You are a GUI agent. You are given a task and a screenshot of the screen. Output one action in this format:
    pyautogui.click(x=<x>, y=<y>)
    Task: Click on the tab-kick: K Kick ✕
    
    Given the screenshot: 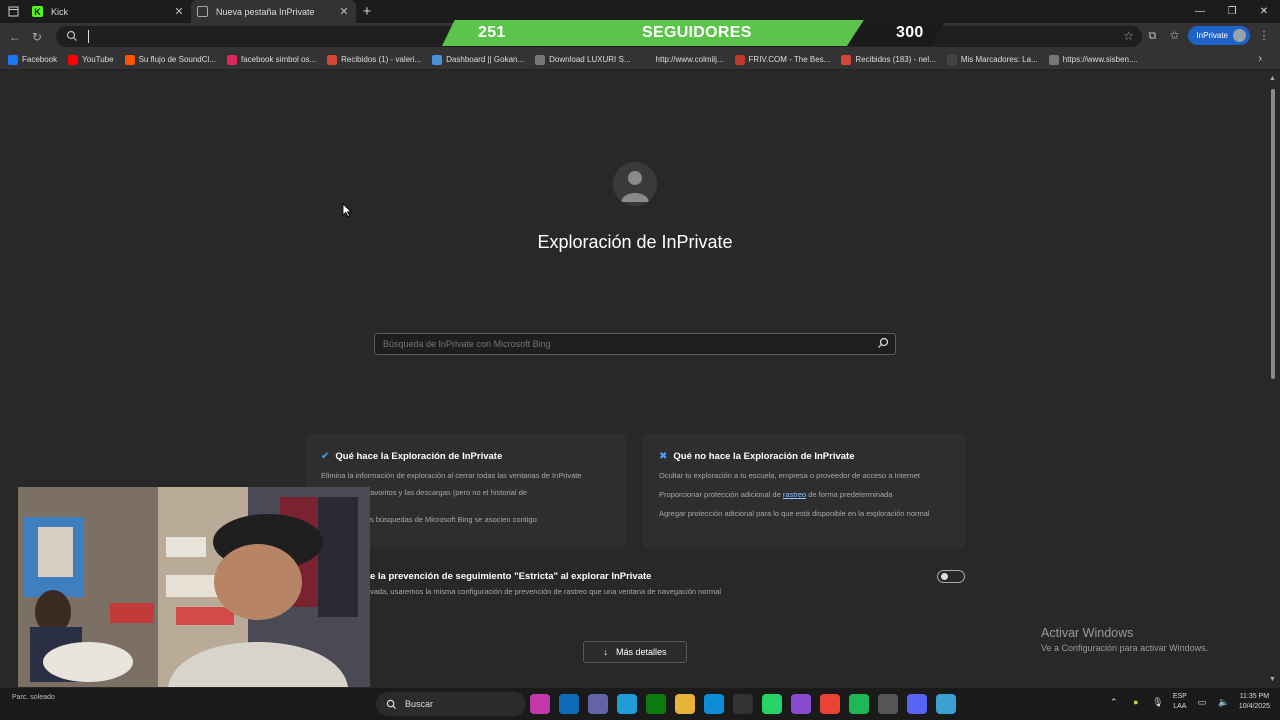 What is the action you would take?
    pyautogui.click(x=108, y=11)
    